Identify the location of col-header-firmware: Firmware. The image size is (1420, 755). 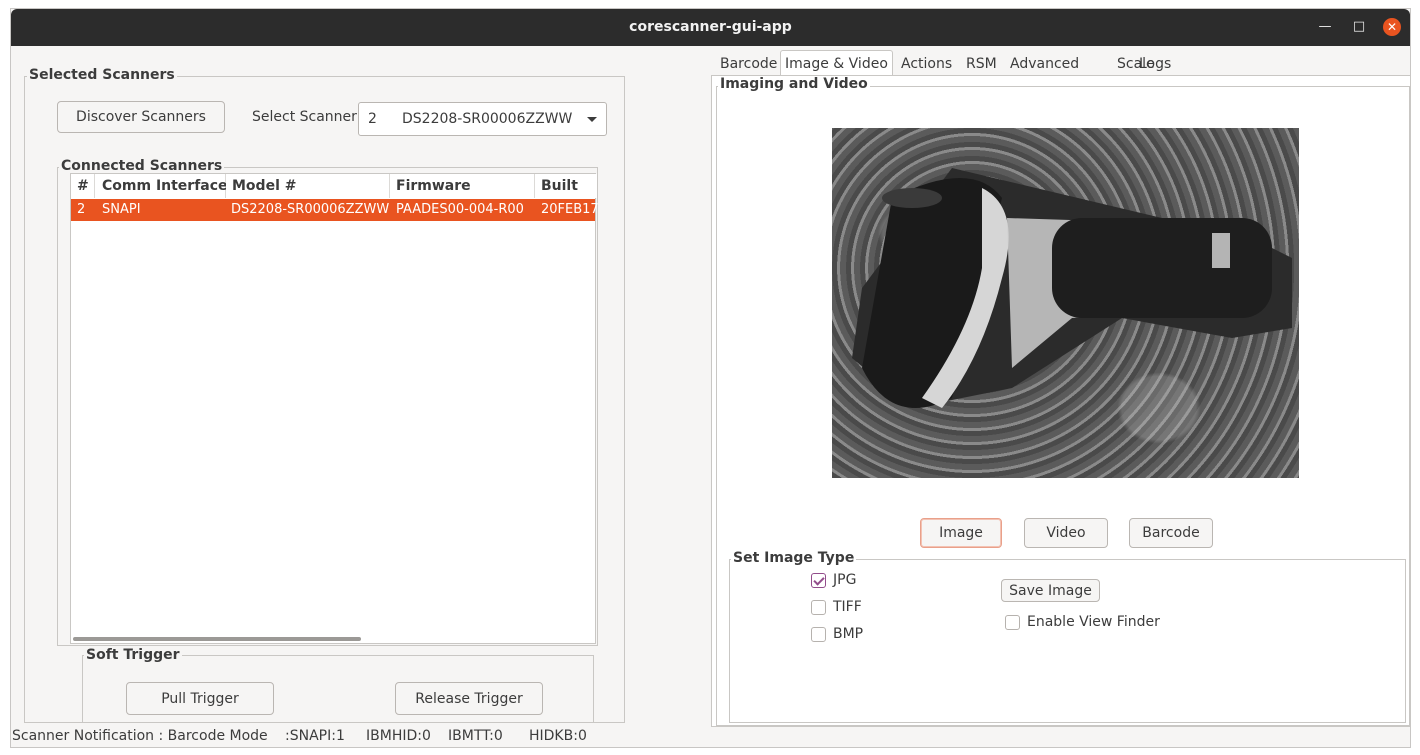
(462, 186).